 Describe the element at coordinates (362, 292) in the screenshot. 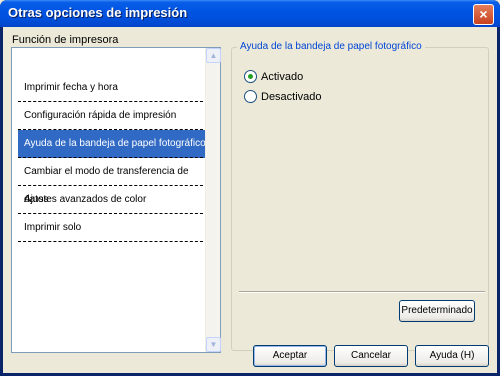

I see `group-separator` at that location.